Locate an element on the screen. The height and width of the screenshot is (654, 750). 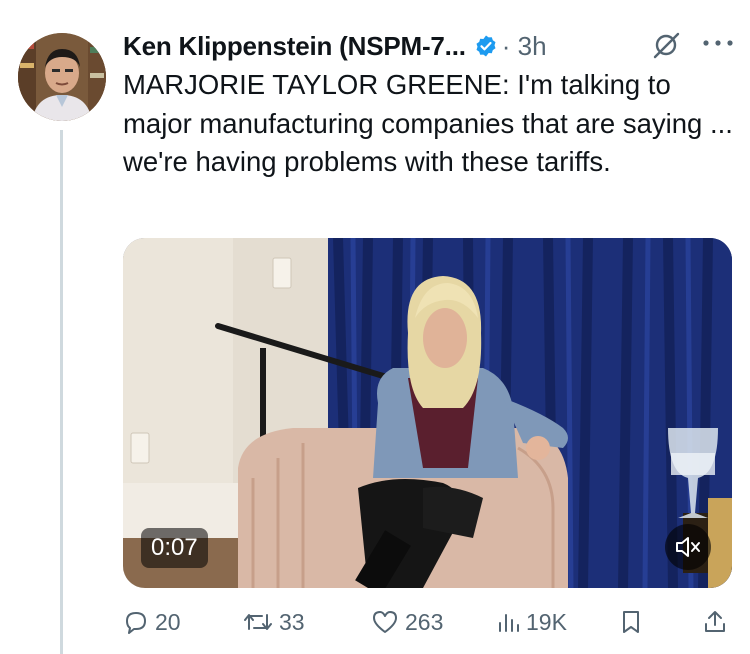
like-button: 263 is located at coordinates (407, 622).